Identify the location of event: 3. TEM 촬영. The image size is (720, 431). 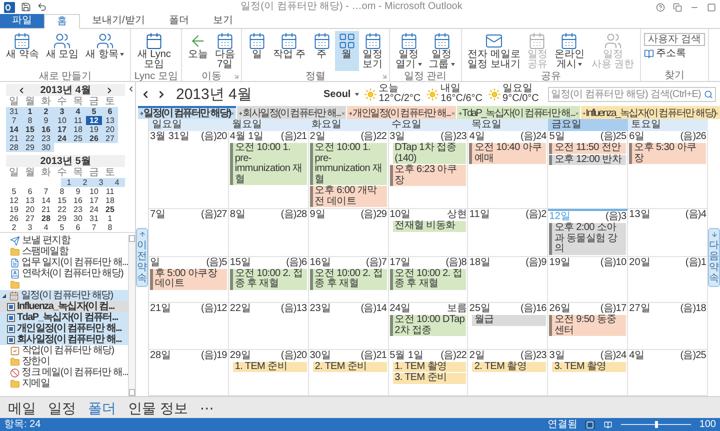
(587, 367).